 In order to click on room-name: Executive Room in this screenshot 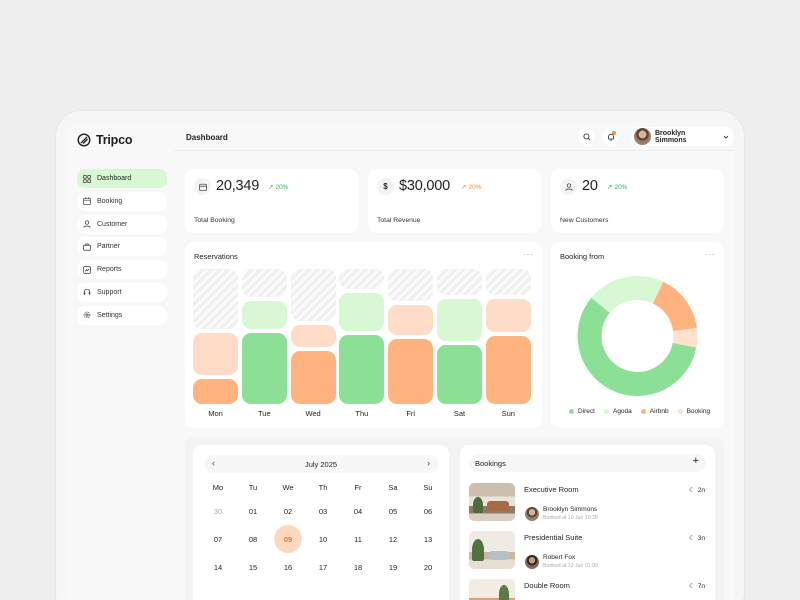, I will do `click(551, 489)`.